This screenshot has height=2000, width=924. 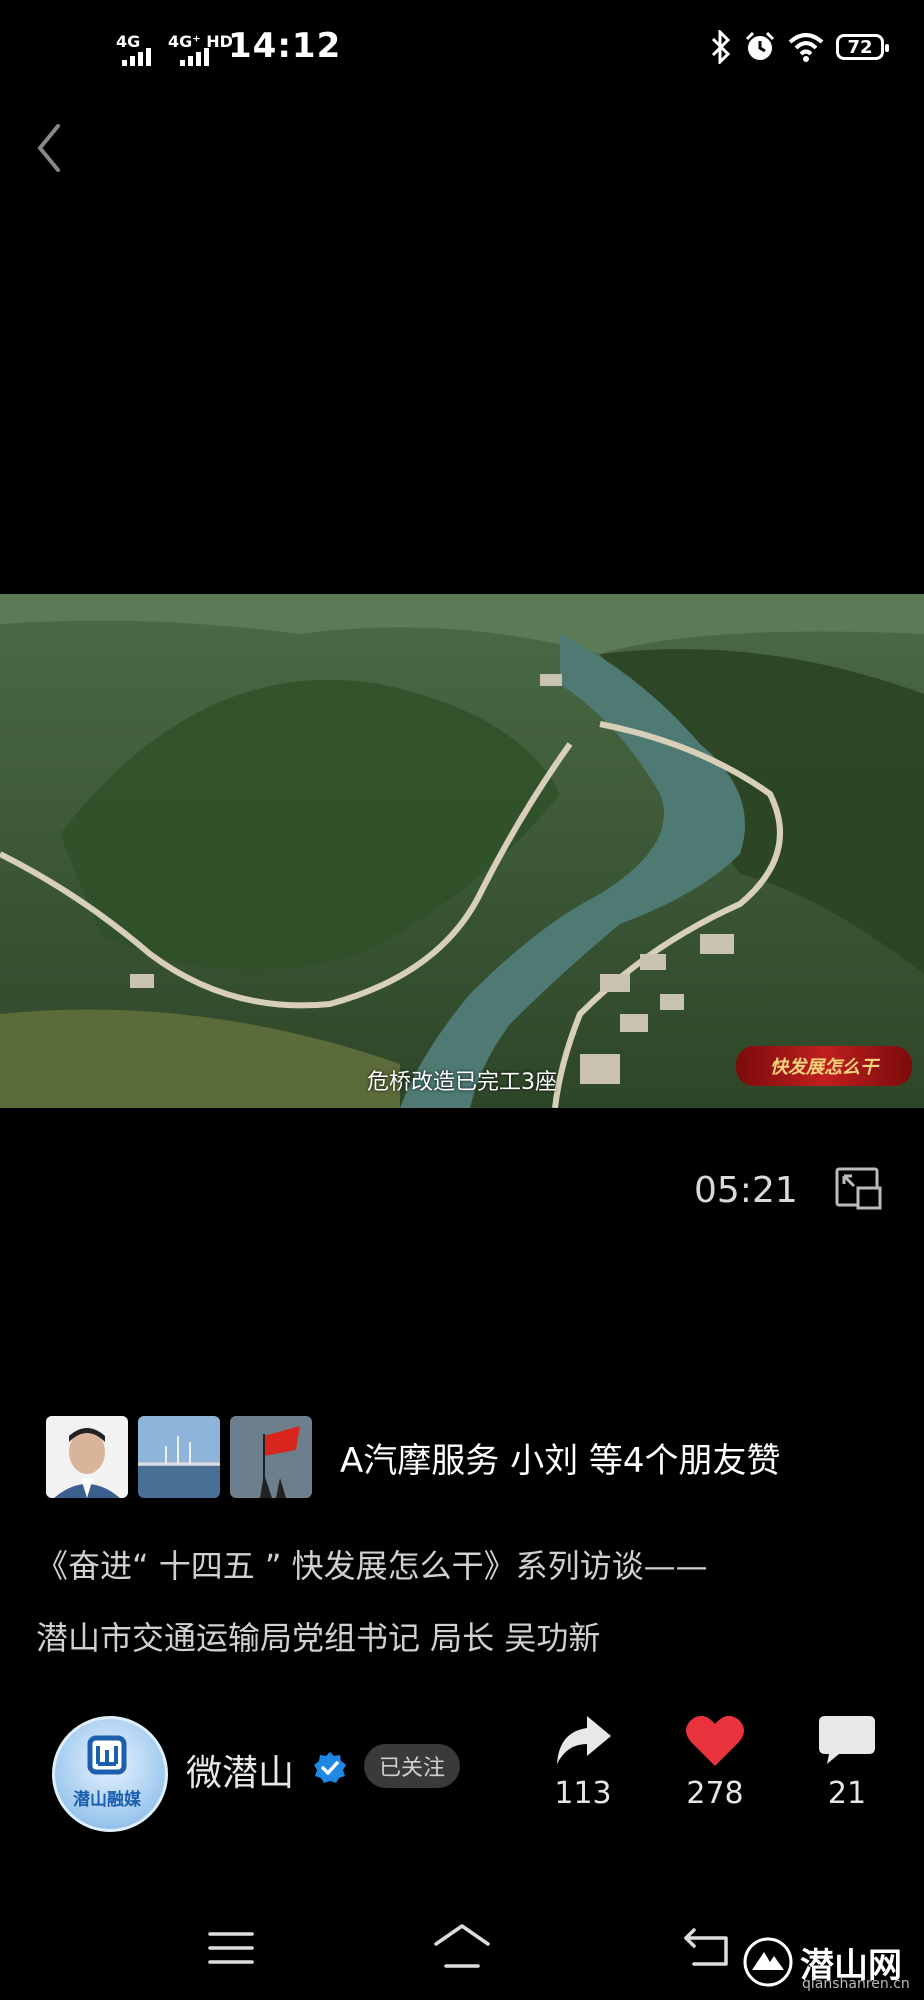 What do you see at coordinates (240, 1770) in the screenshot?
I see `author-name: 微潜山` at bounding box center [240, 1770].